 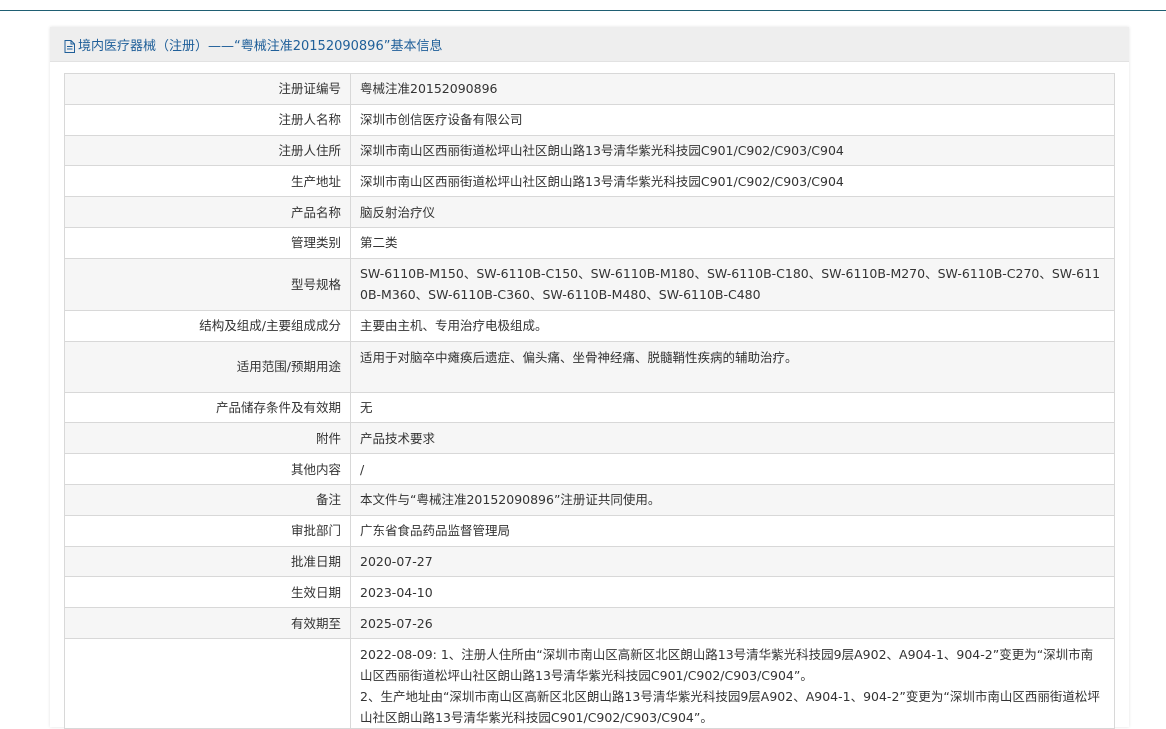 What do you see at coordinates (732, 499) in the screenshot?
I see `row-value: 本文件与“粤械注准20152090896”注册证共同使用。` at bounding box center [732, 499].